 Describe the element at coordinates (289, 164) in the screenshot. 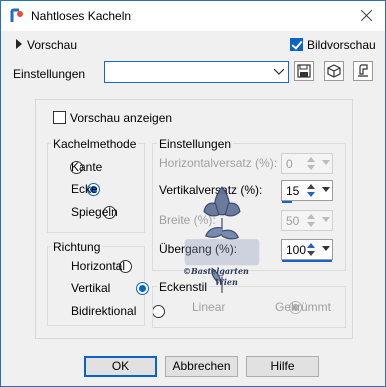

I see `horizontal-offset-value: 0` at that location.